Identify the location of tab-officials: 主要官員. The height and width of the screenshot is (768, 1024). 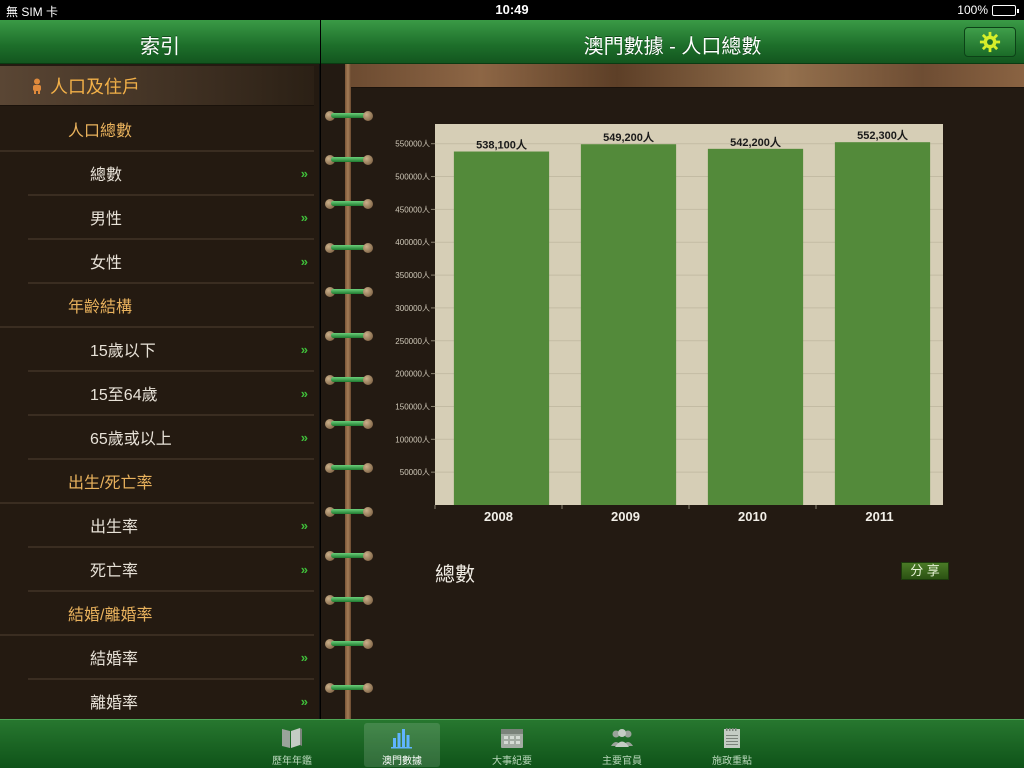
(622, 745).